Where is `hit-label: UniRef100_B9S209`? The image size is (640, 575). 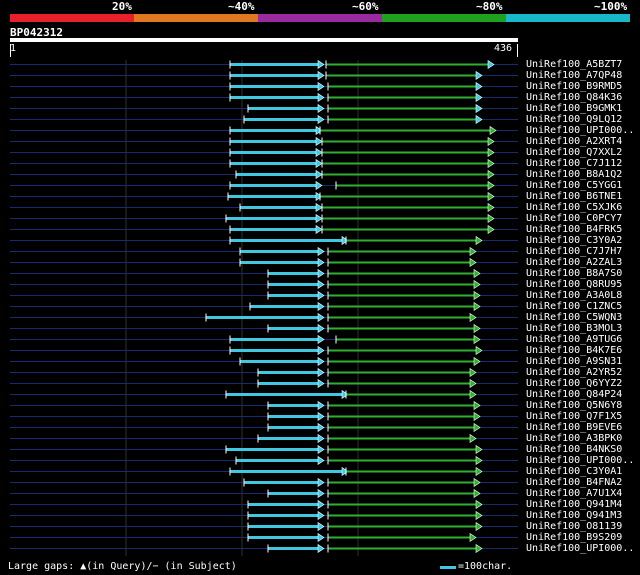
hit-label: UniRef100_B9S209 is located at coordinates (574, 537).